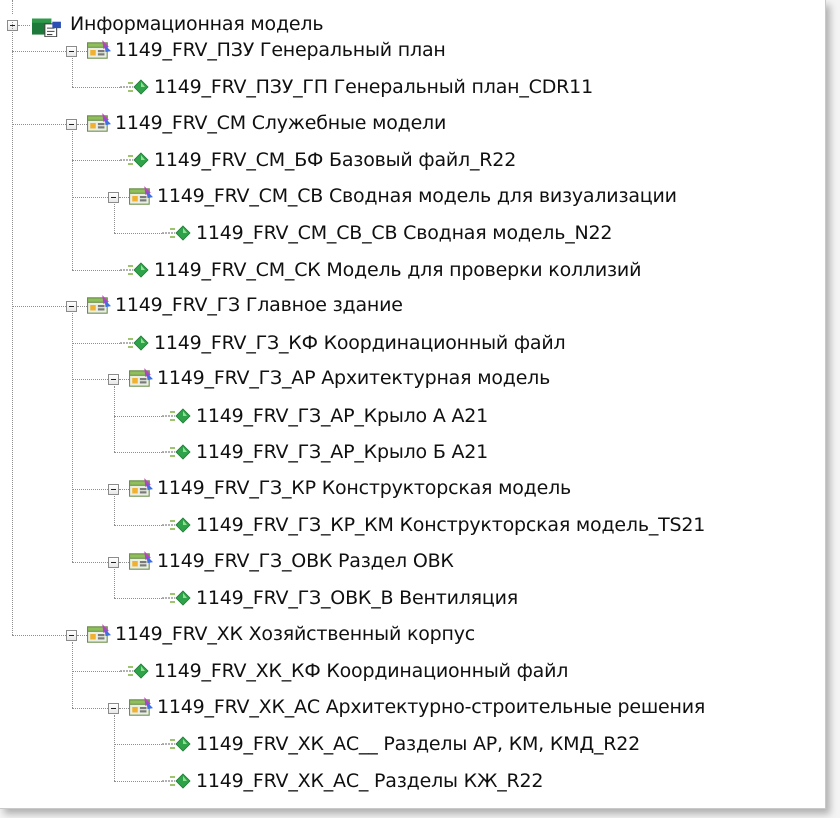 The image size is (840, 818). Describe the element at coordinates (342, 452) in the screenshot. I see `tree-node-label: 1149_FRV_ГЗ_АР_Крыло Б А21` at that location.